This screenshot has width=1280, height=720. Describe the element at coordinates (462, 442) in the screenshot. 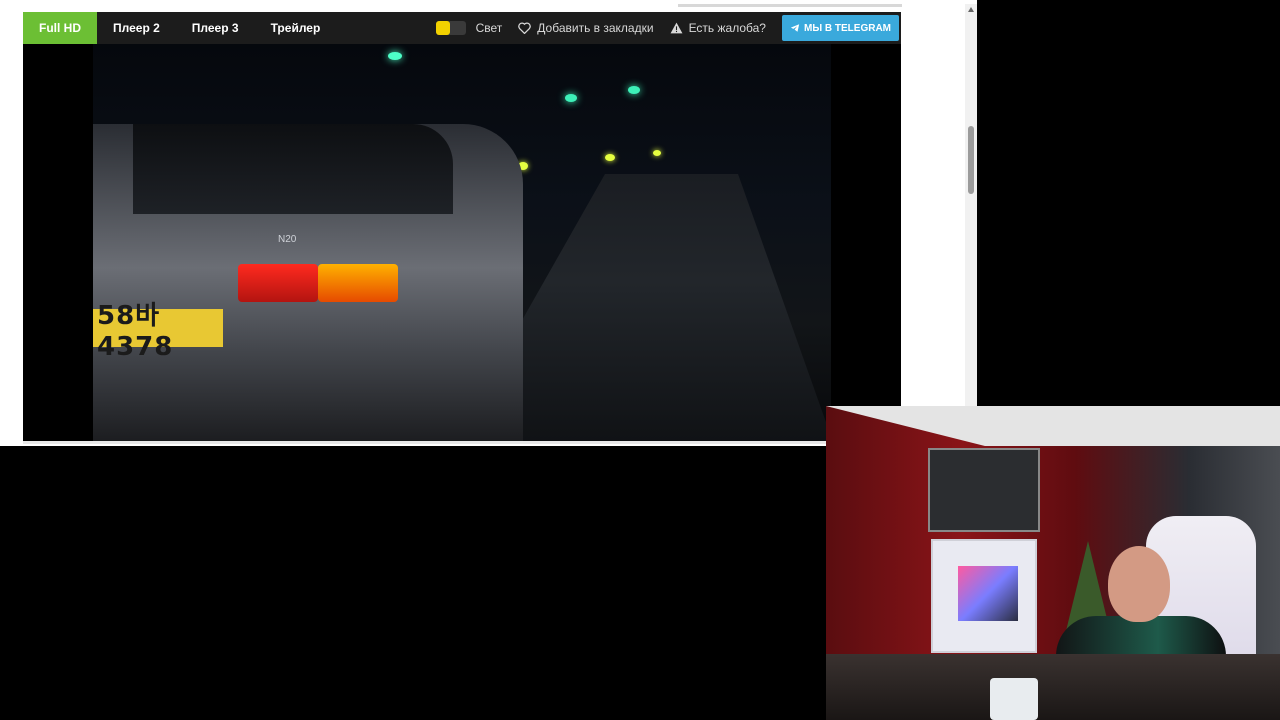

I see `player-bottom-bar` at that location.